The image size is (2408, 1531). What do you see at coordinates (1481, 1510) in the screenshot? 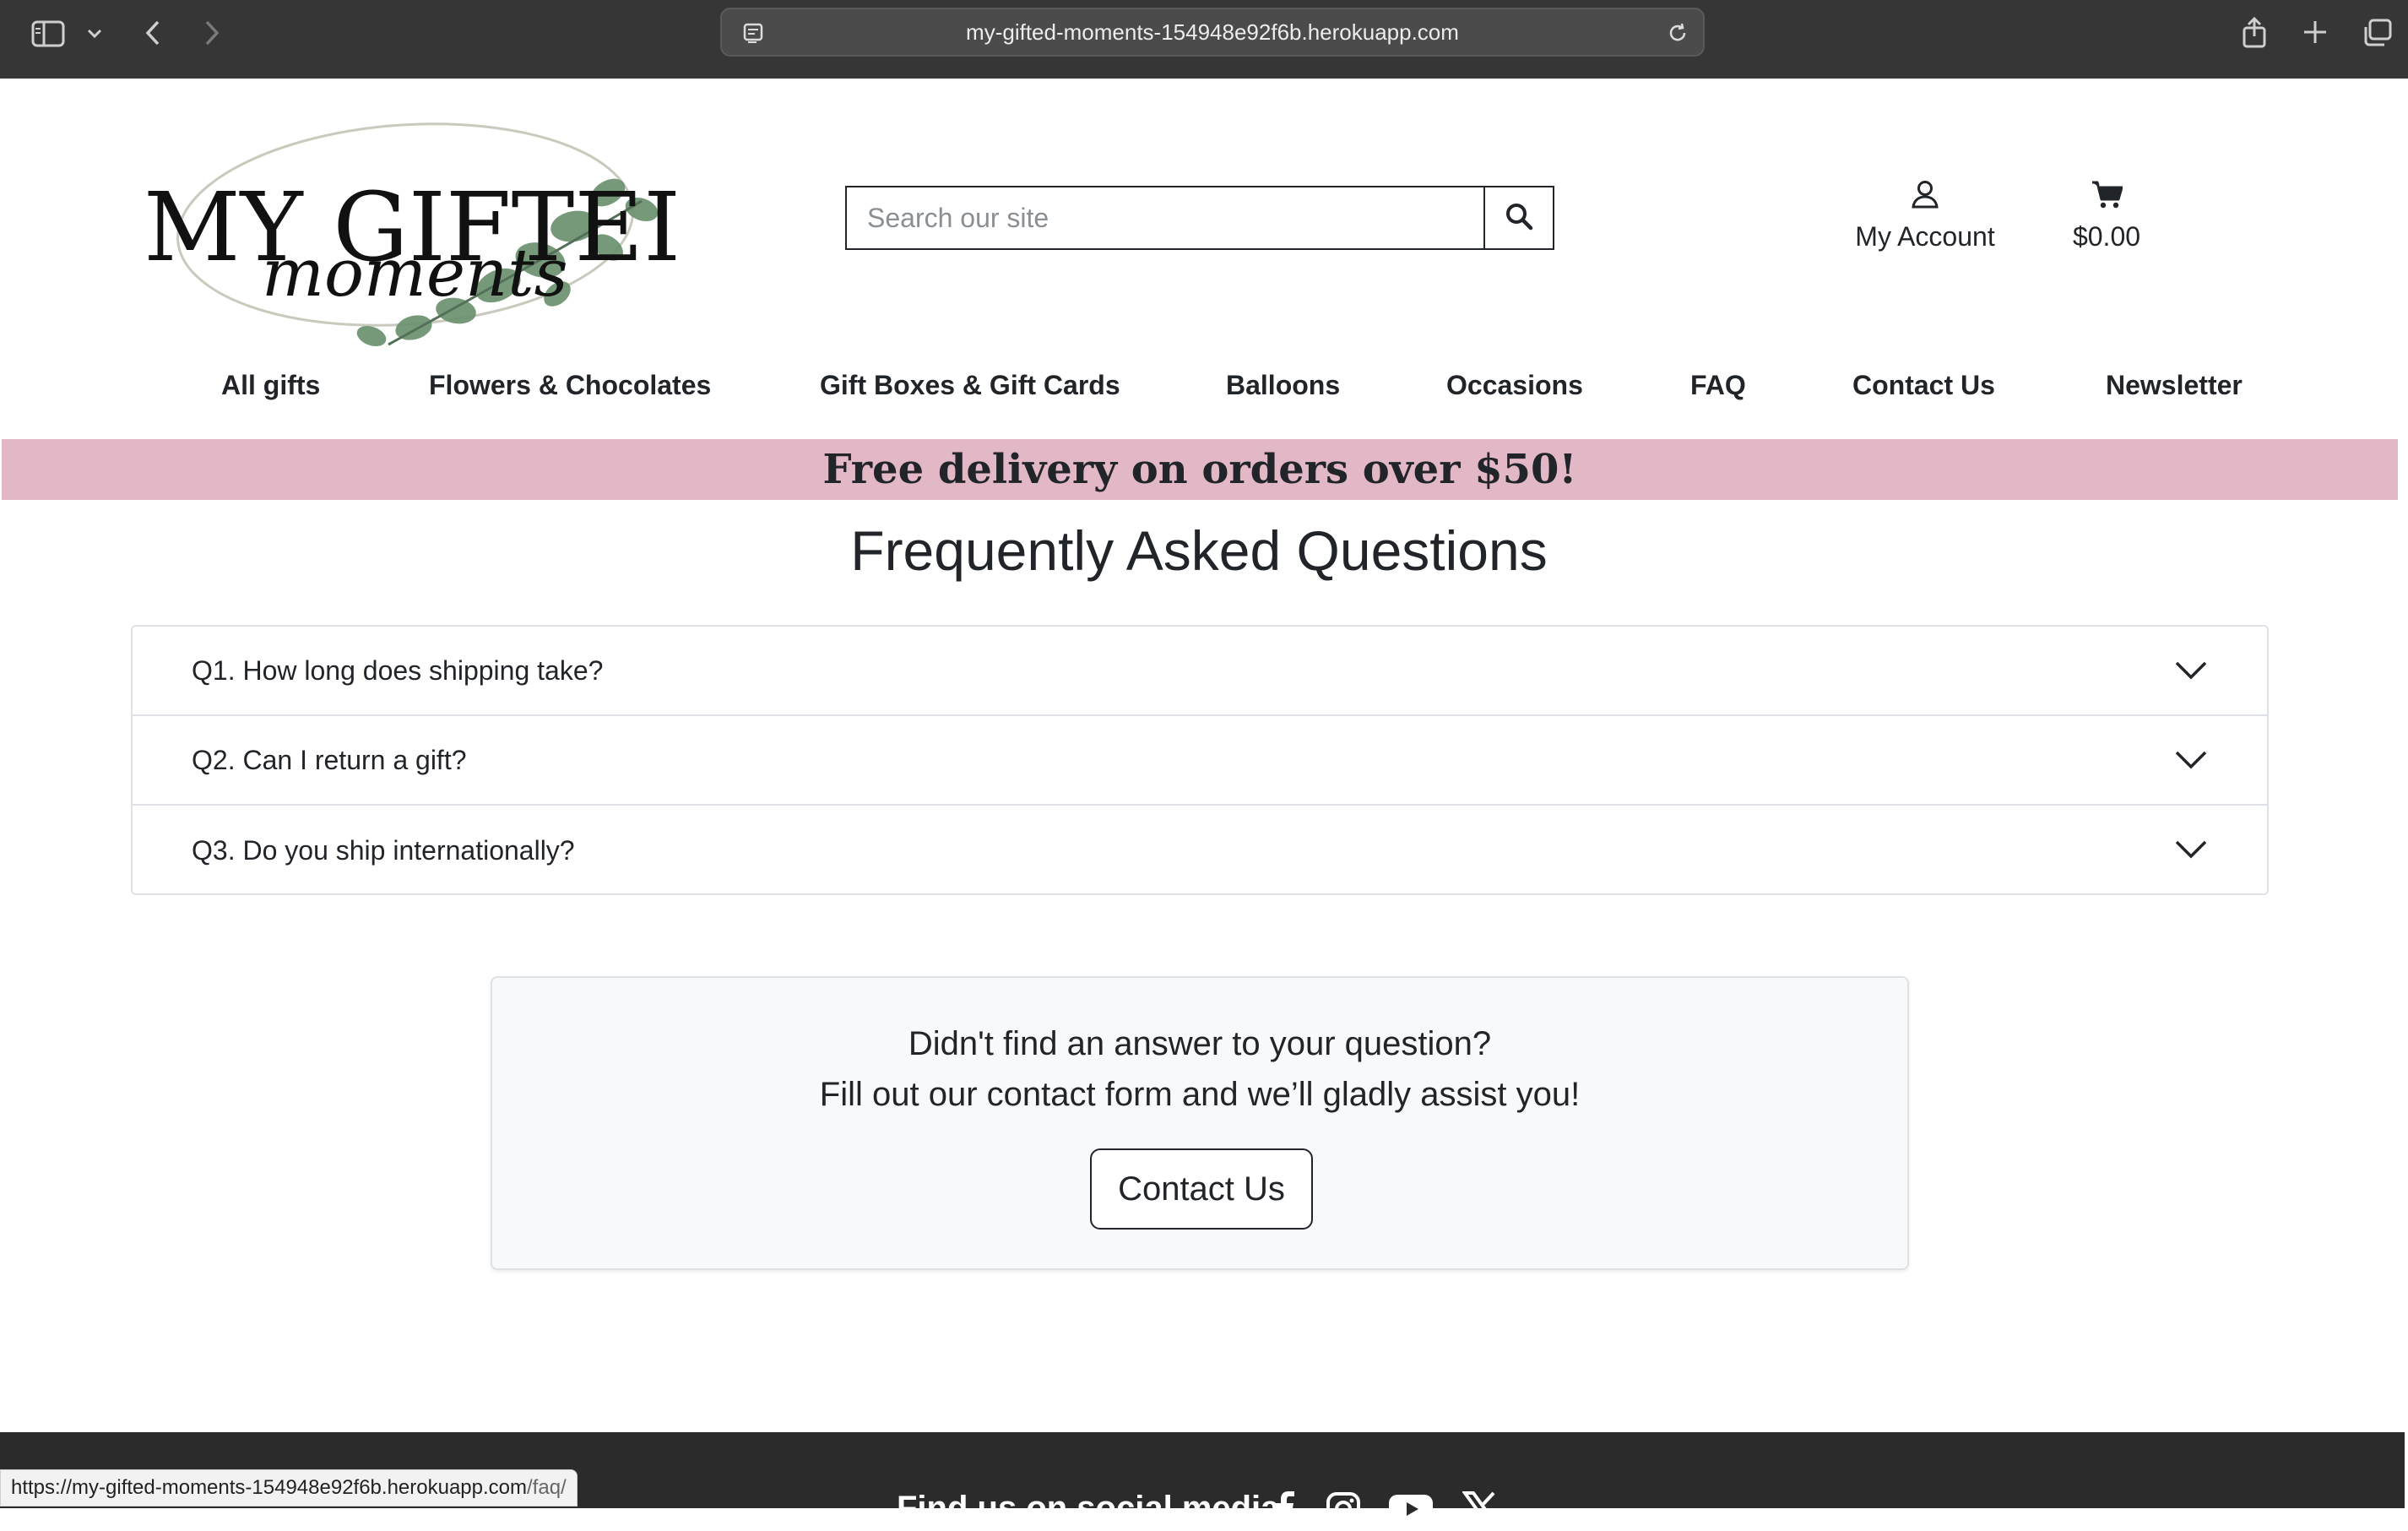
I see `x-icon` at bounding box center [1481, 1510].